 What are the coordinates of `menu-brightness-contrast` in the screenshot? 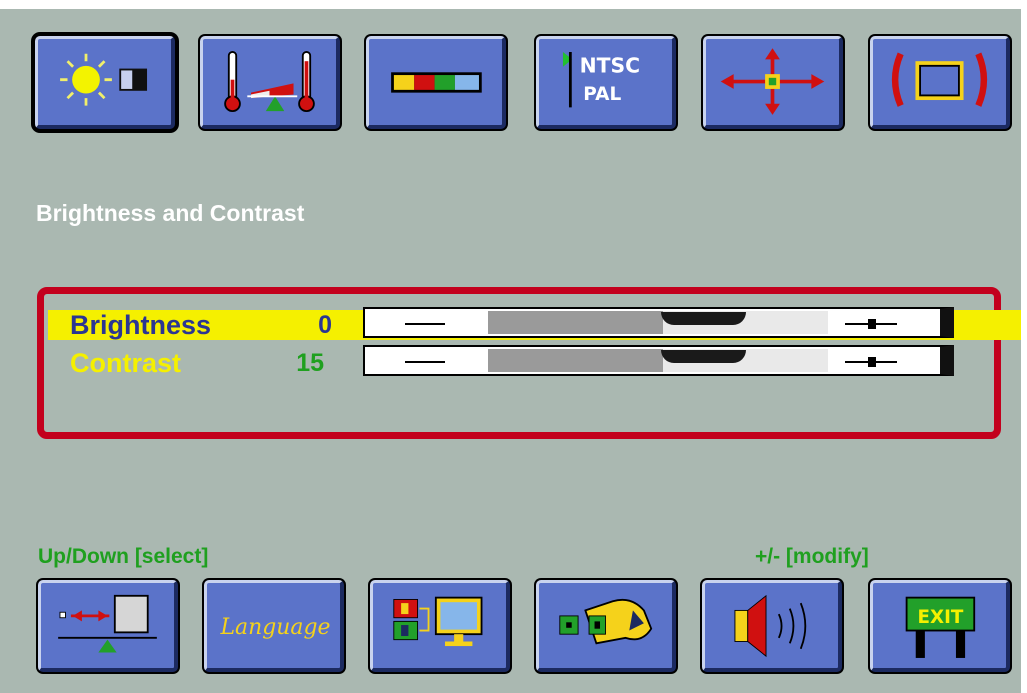 It's located at (105, 82).